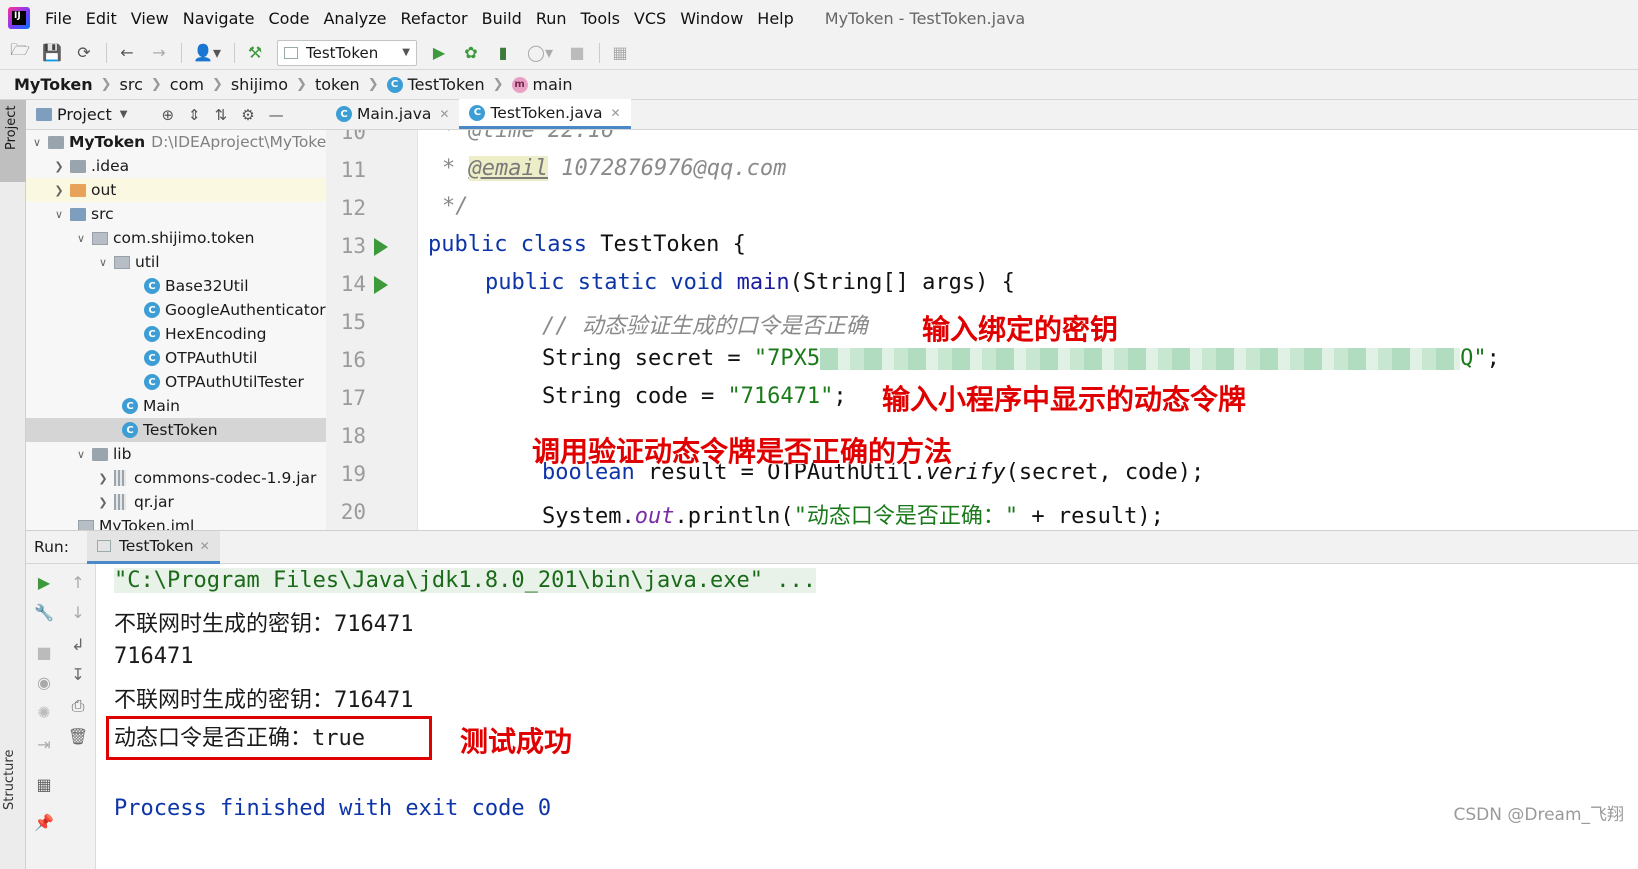 The image size is (1638, 869). What do you see at coordinates (775, 18) in the screenshot?
I see `menu-help: Help` at bounding box center [775, 18].